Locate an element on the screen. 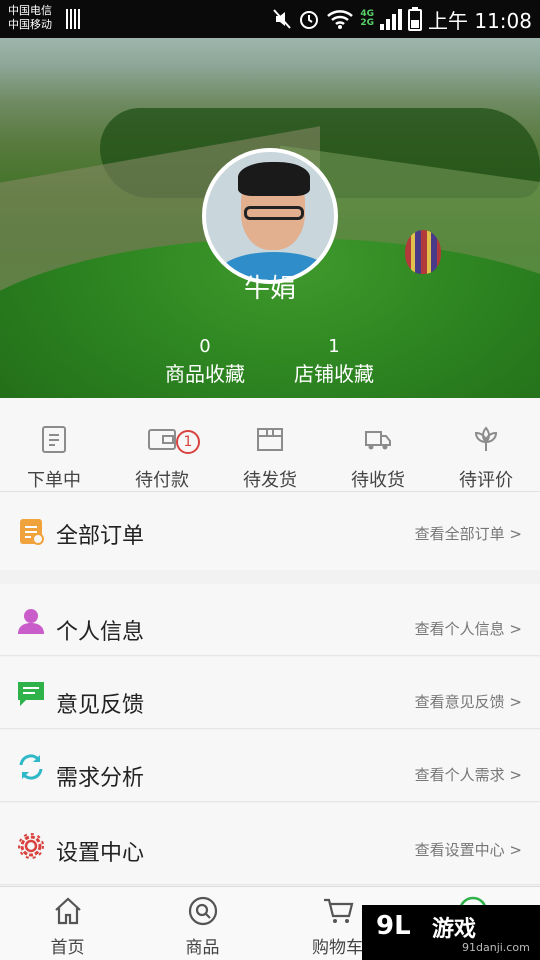  nav-label: 商品 is located at coordinates (202, 948).